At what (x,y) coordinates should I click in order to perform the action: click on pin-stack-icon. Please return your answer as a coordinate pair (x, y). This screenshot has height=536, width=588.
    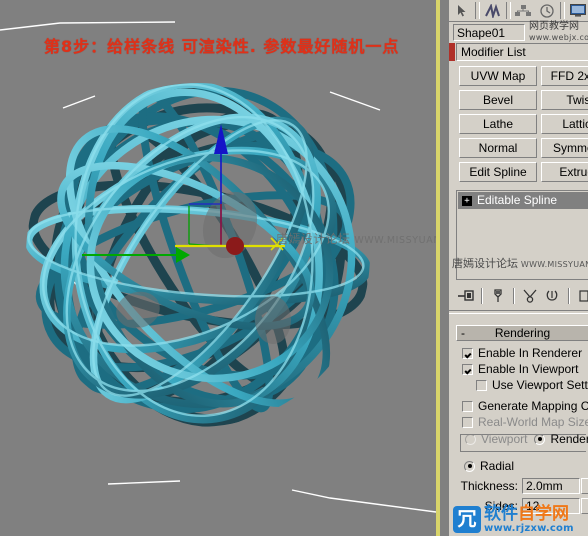
    Looking at the image, I should click on (465, 296).